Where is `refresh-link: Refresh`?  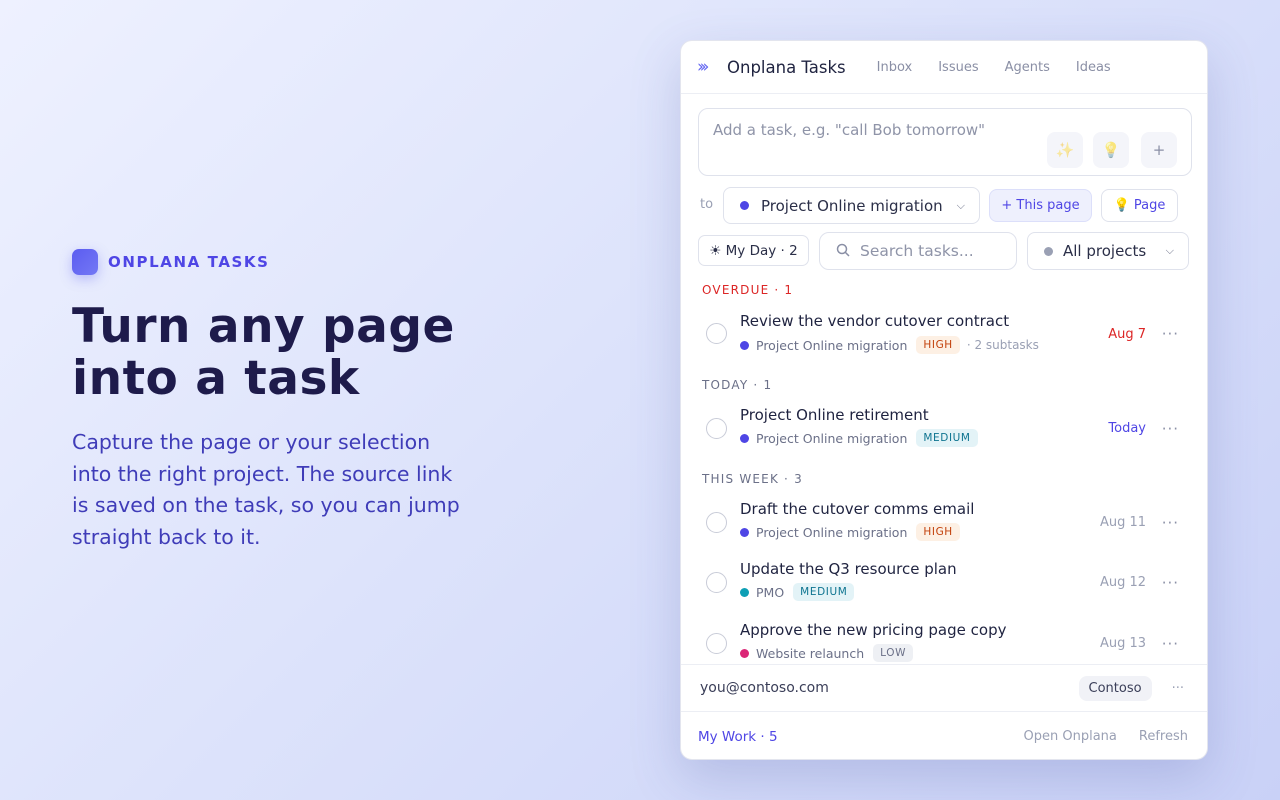
refresh-link: Refresh is located at coordinates (1163, 736).